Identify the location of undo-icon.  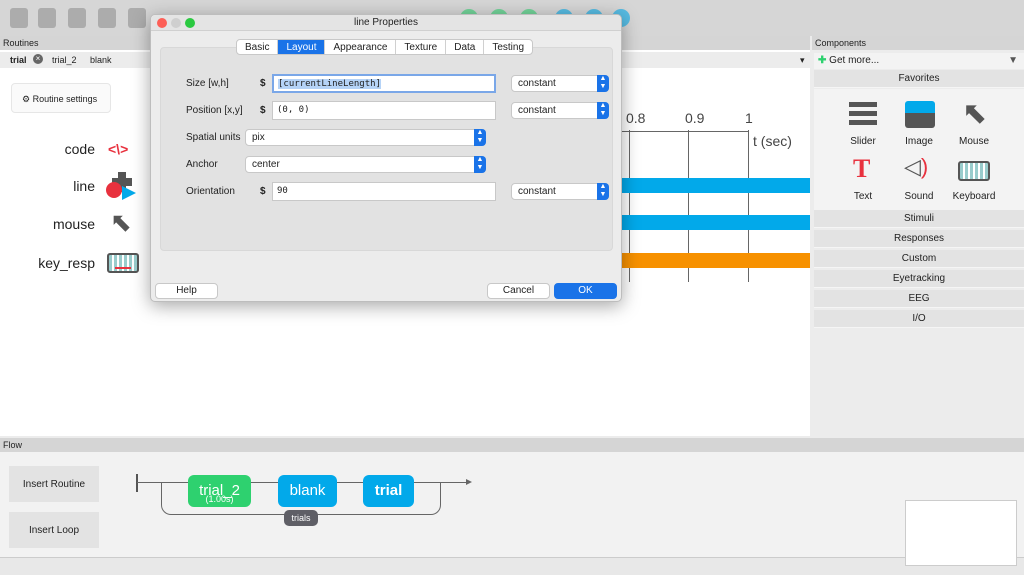
(137, 18).